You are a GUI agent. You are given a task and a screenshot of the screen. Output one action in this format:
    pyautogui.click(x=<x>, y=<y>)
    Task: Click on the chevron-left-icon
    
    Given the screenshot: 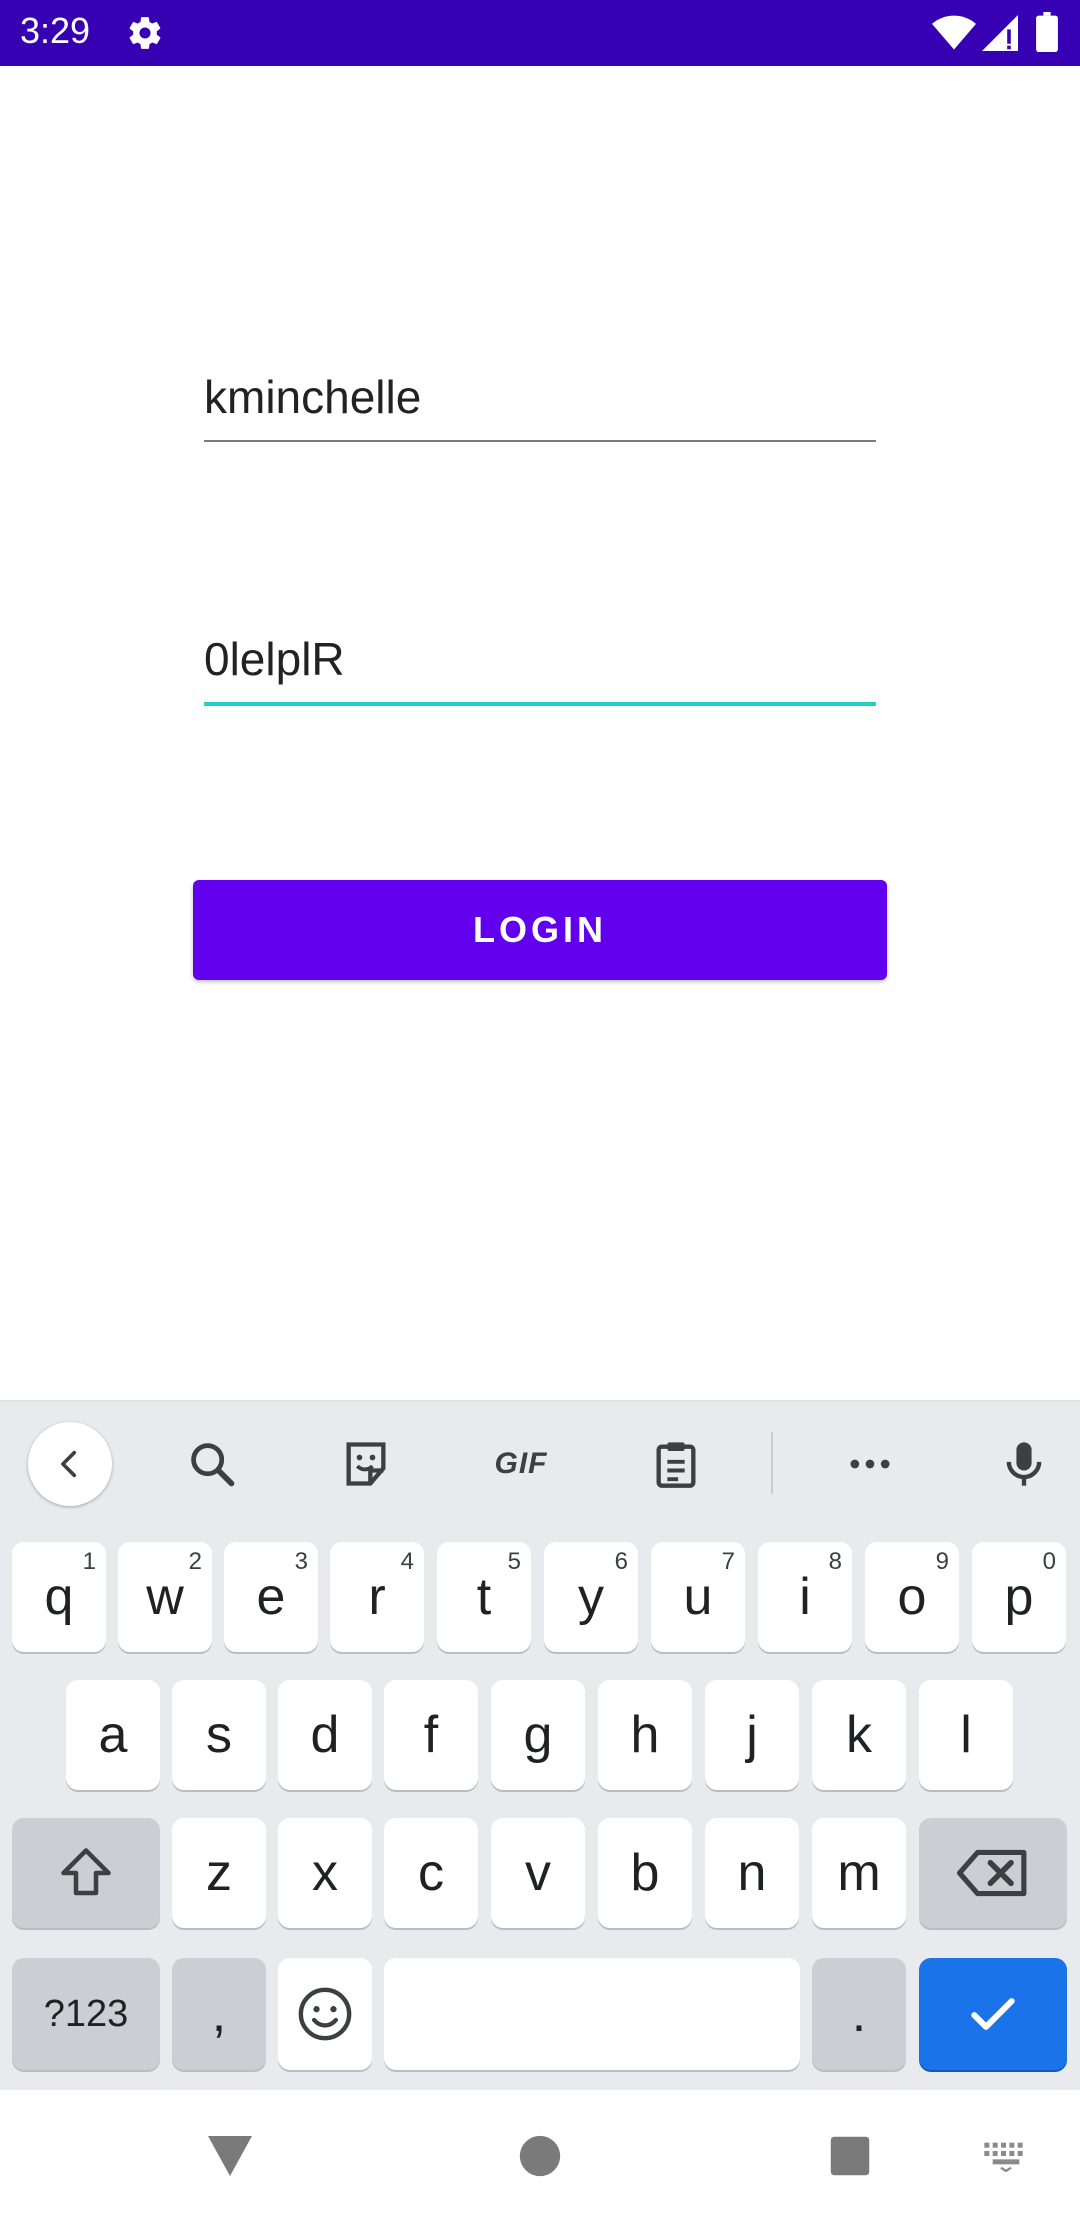 What is the action you would take?
    pyautogui.click(x=69, y=1464)
    